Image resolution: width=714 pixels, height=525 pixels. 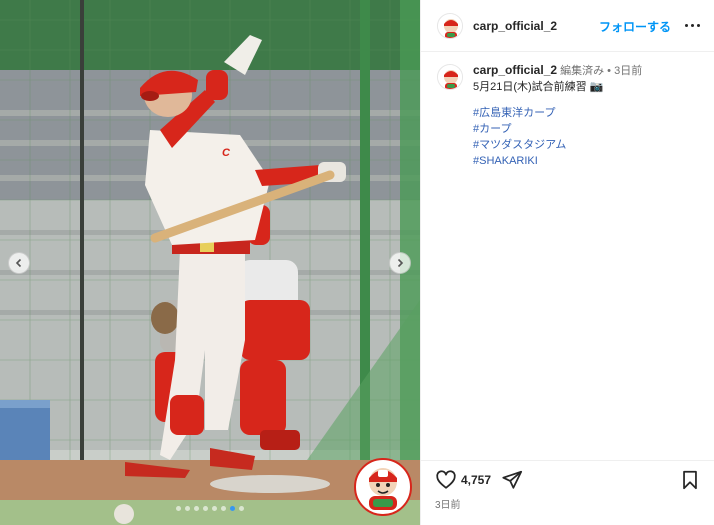 What do you see at coordinates (515, 26) in the screenshot?
I see `header-username: carp_official_2` at bounding box center [515, 26].